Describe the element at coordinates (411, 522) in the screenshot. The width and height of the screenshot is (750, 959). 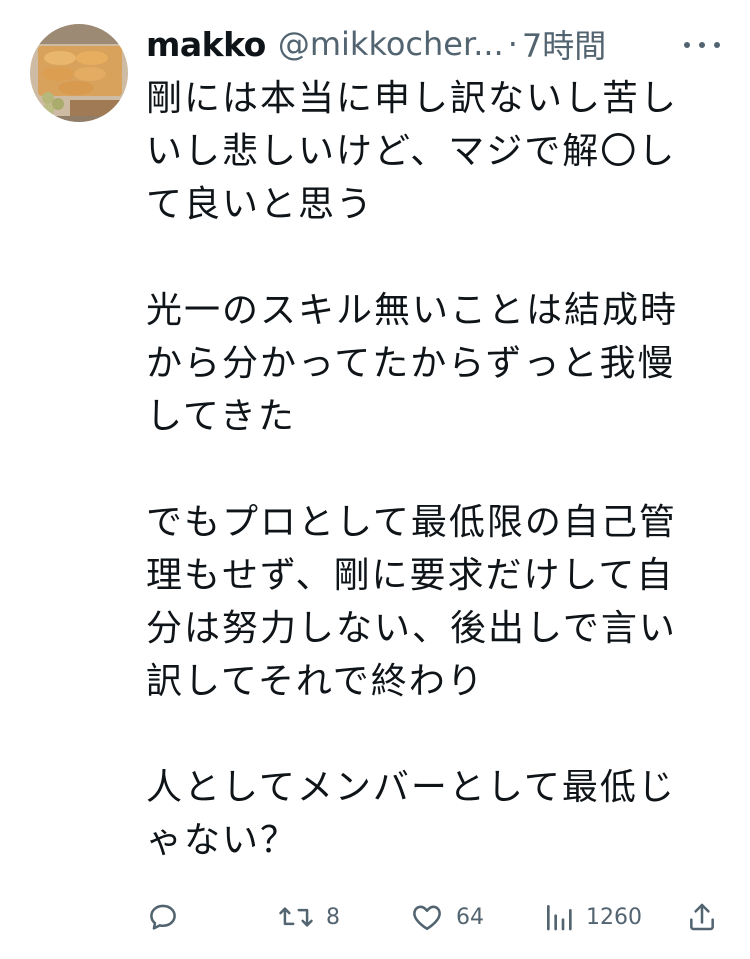
I see `tweet-line: でもプロとして最低限の自己管` at that location.